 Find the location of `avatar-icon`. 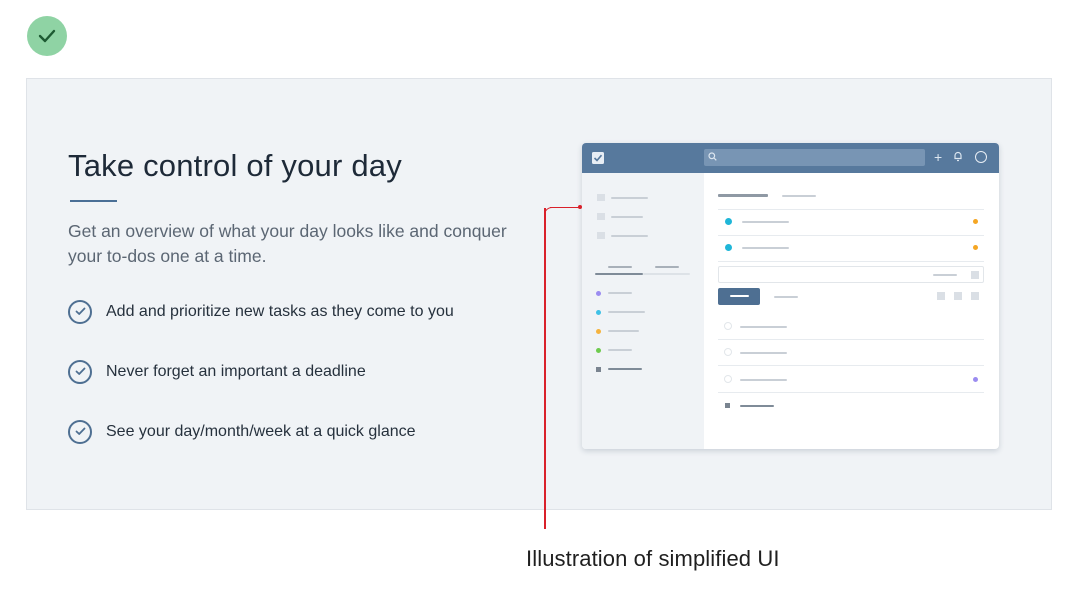

avatar-icon is located at coordinates (981, 157).